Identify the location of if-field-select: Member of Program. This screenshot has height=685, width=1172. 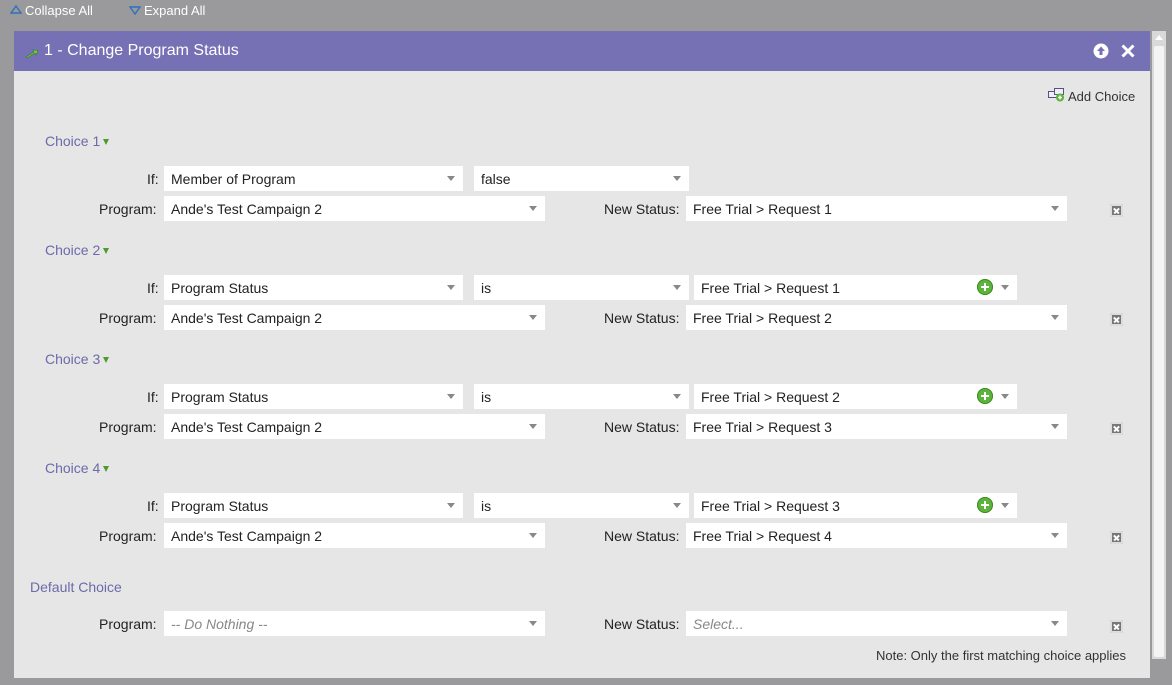
(313, 178).